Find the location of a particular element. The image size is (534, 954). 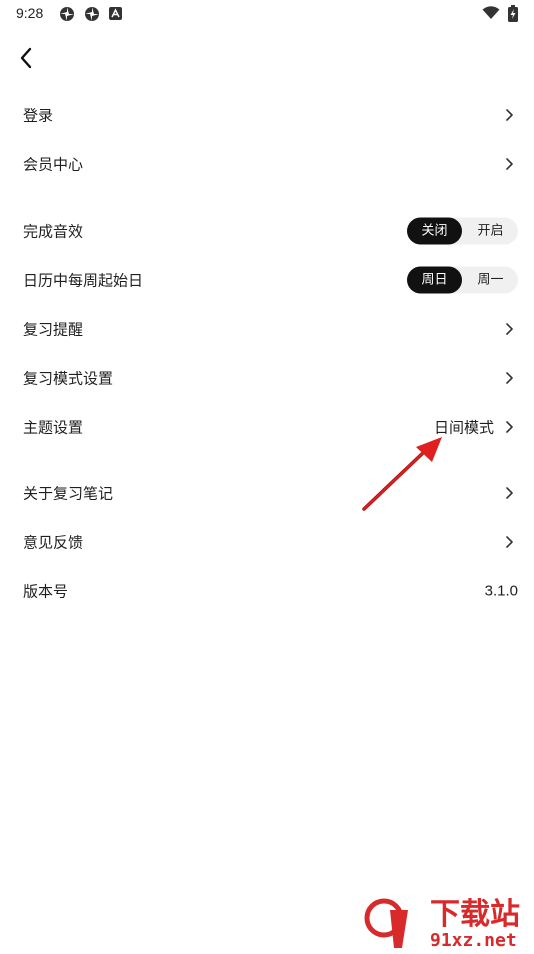

watermark-domain: 91xz.net is located at coordinates (473, 940).